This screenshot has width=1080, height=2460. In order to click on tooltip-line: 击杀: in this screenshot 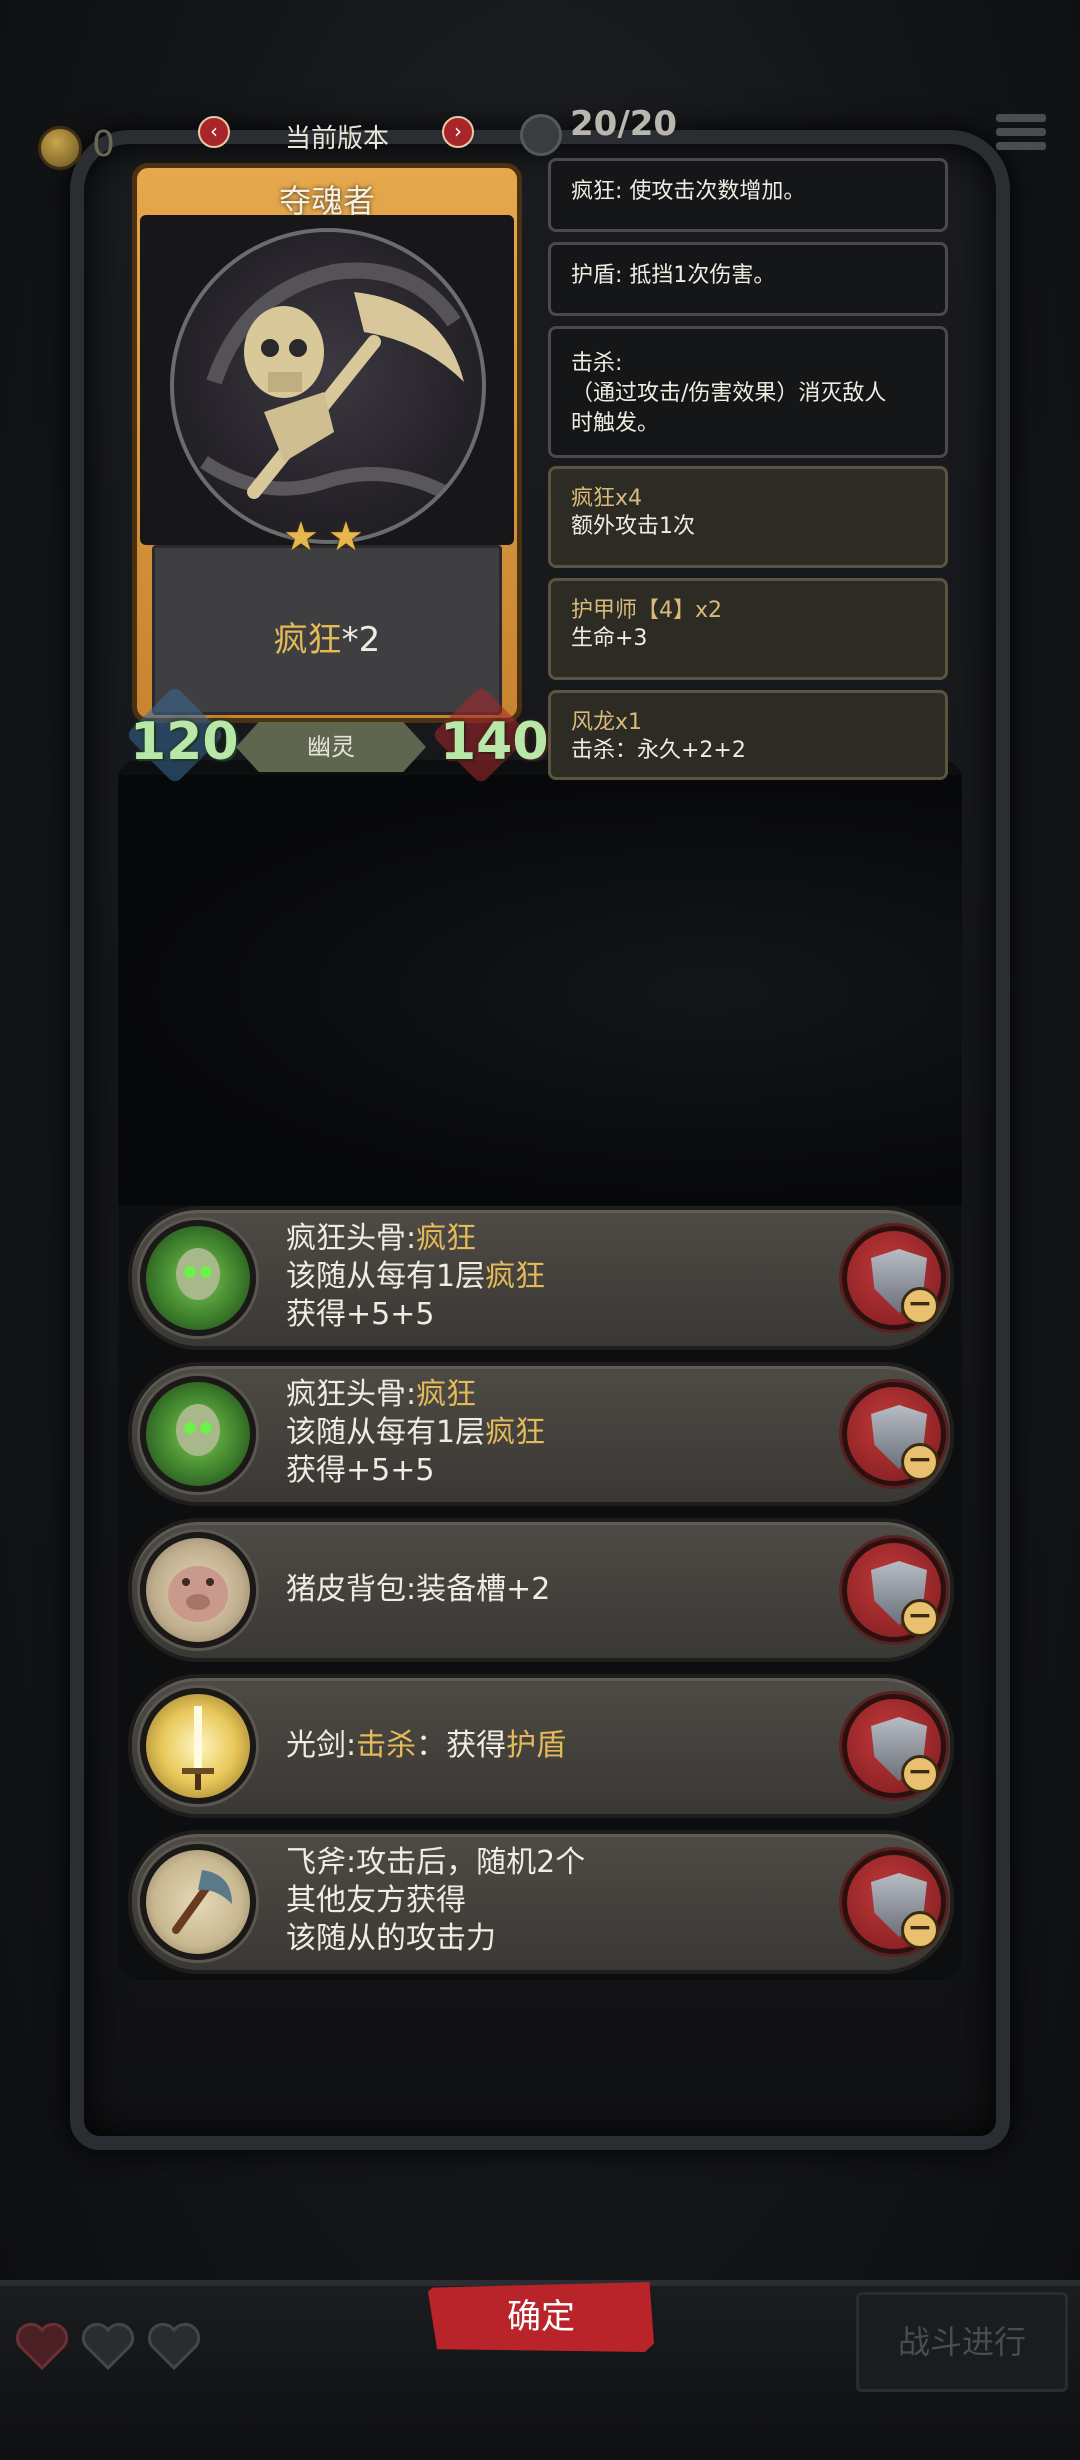, I will do `click(597, 363)`.